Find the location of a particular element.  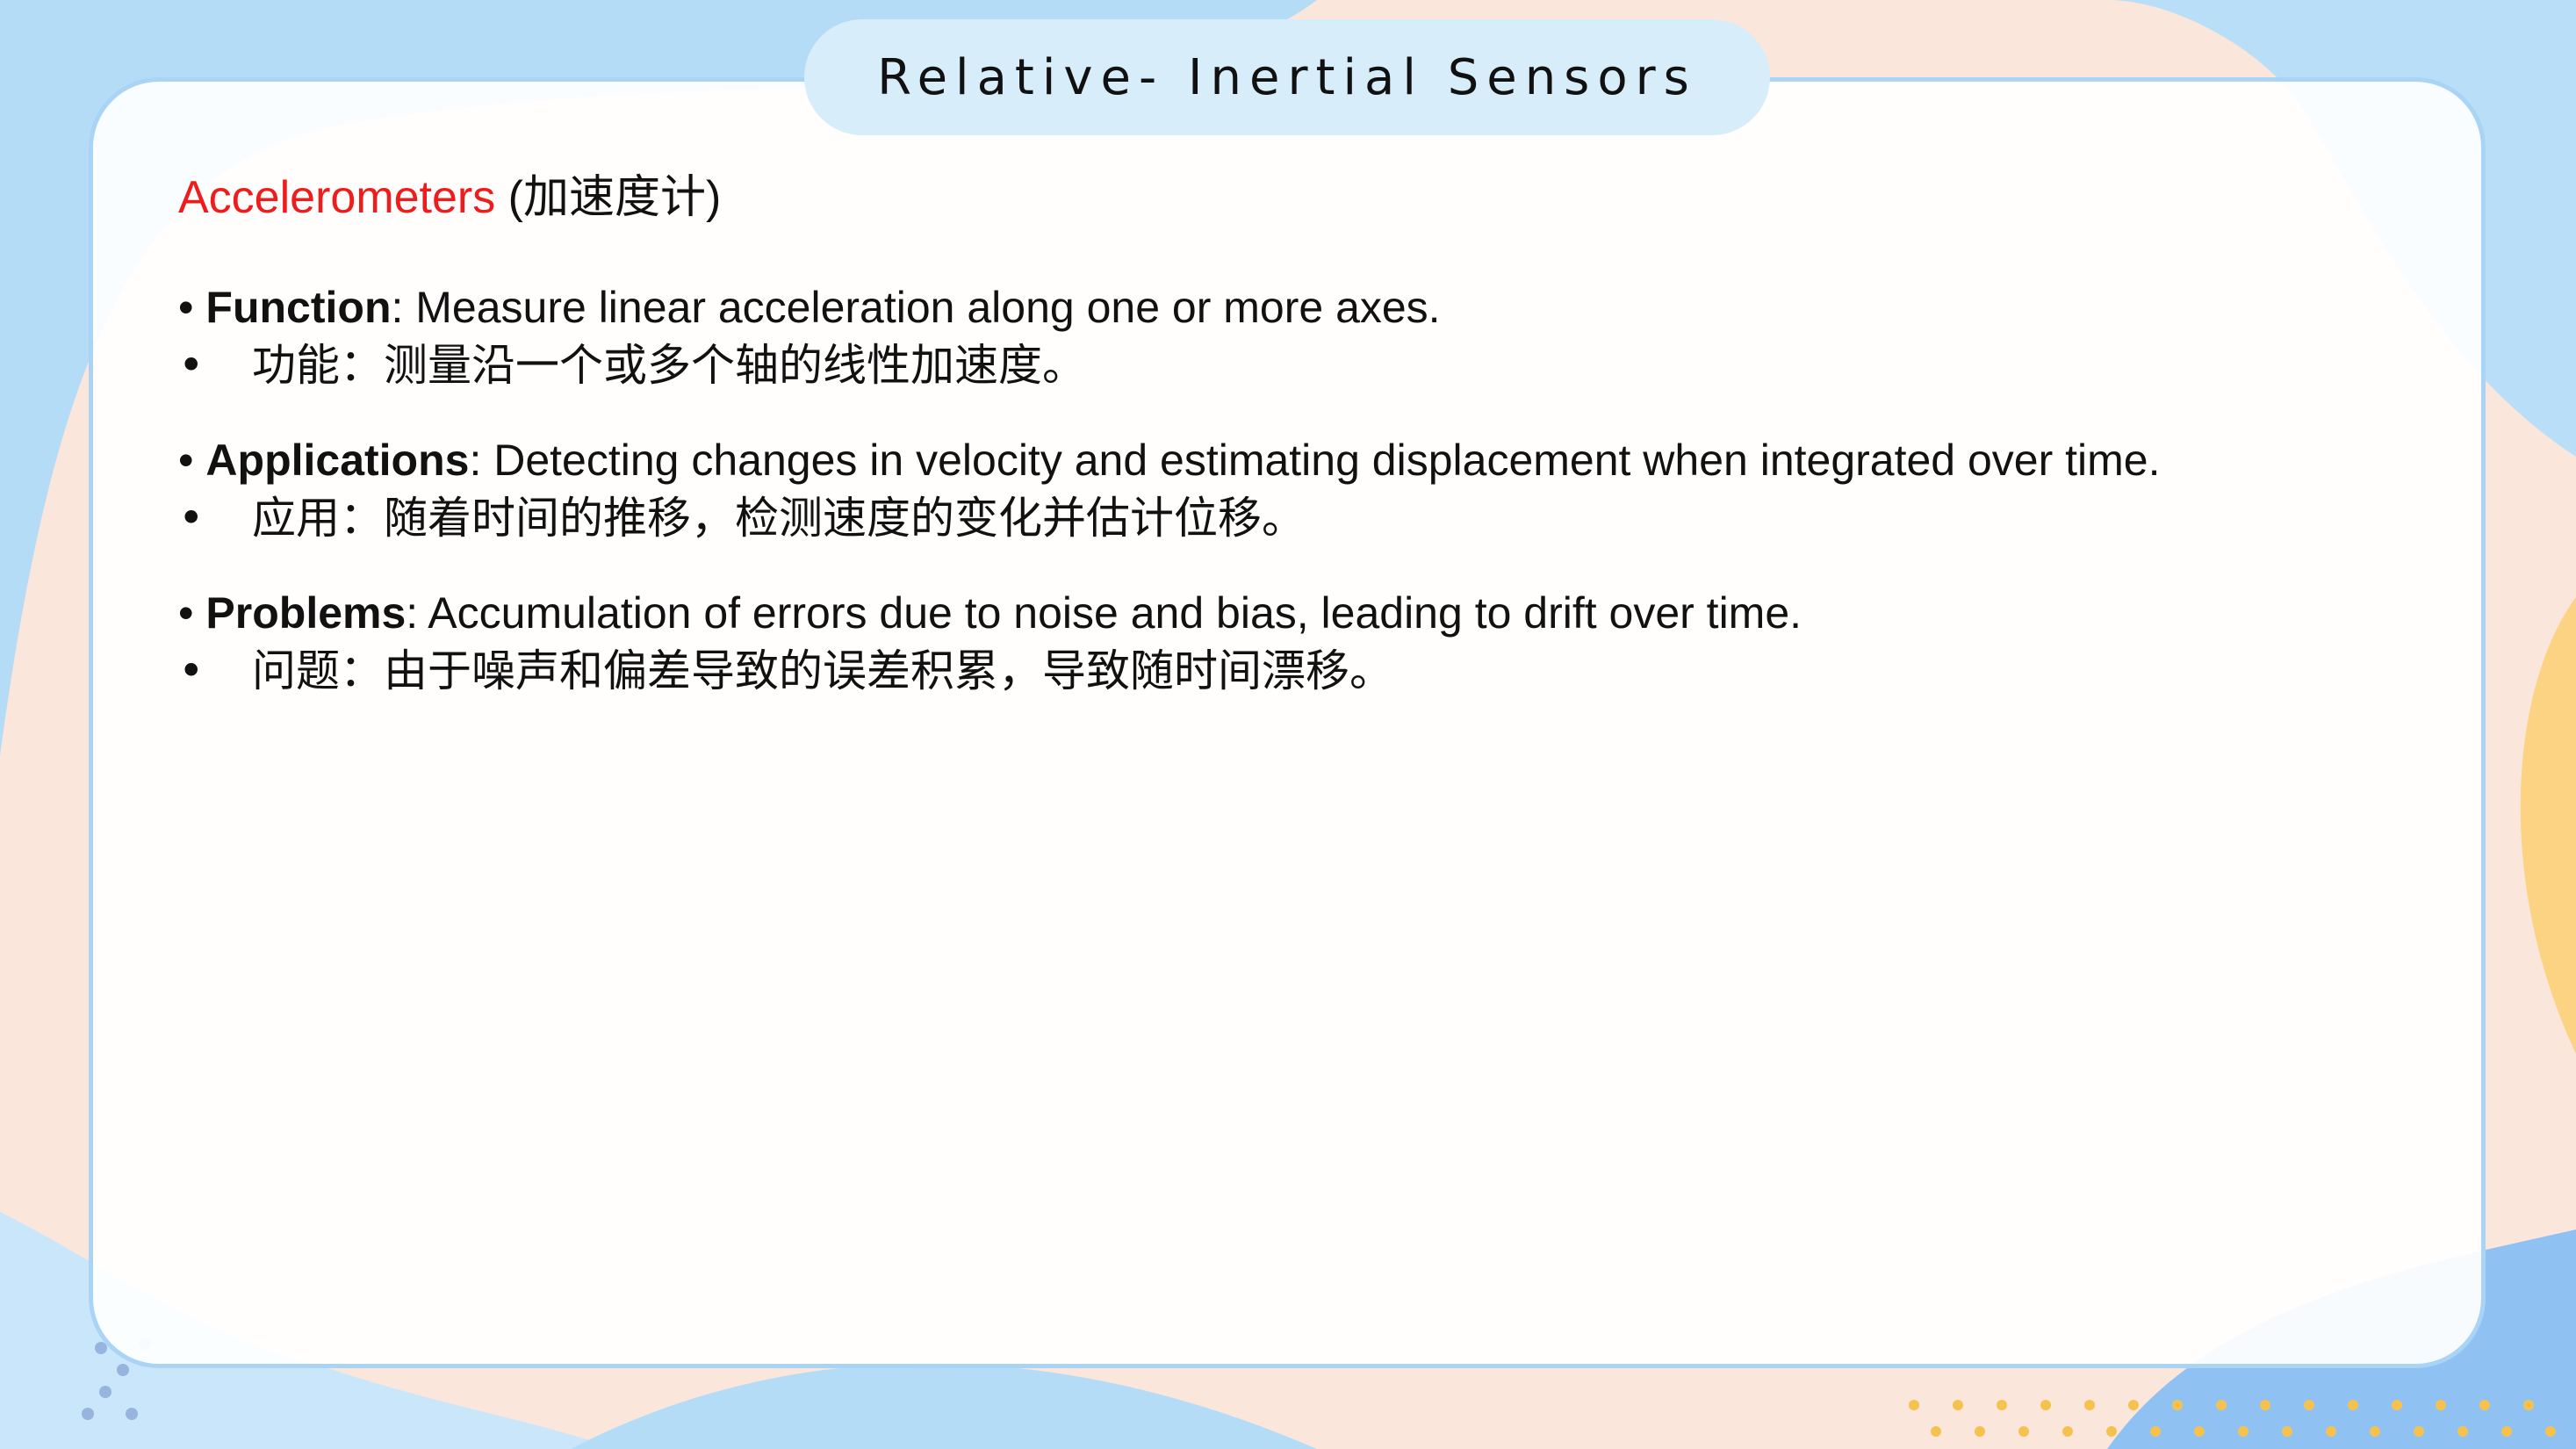

bullet-line-zh: • 问题：由于噪声和偏差导致的误差积累，导致随时间漂移。 is located at coordinates (1297, 671).